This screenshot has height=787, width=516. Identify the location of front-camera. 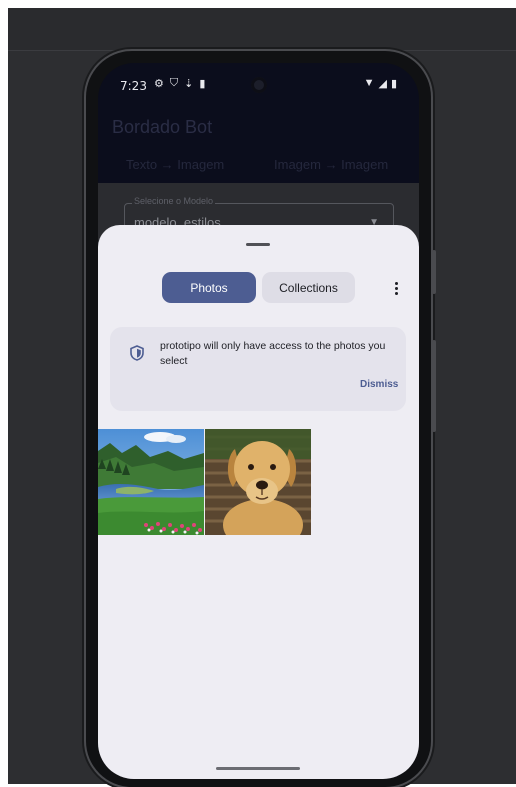
(259, 85).